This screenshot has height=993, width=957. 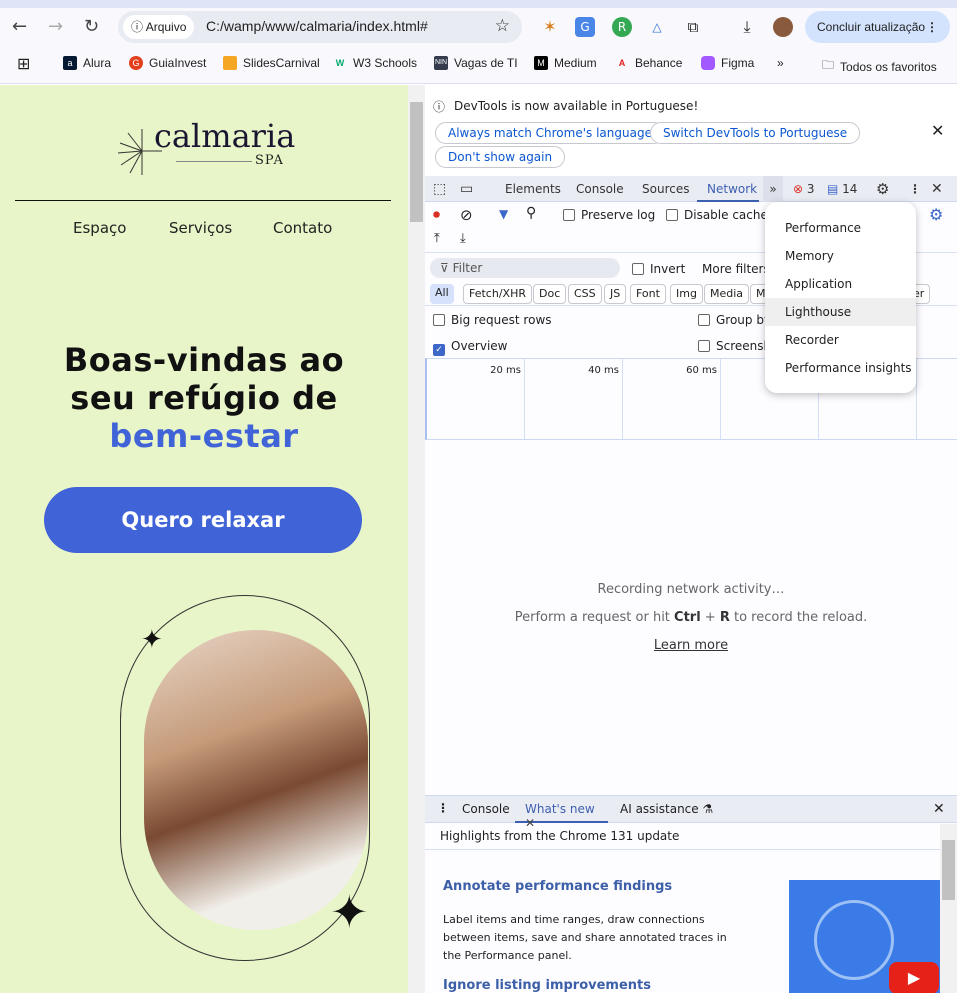 What do you see at coordinates (271, 63) in the screenshot?
I see `bookmark-slidescarnival: SlidesCarnival` at bounding box center [271, 63].